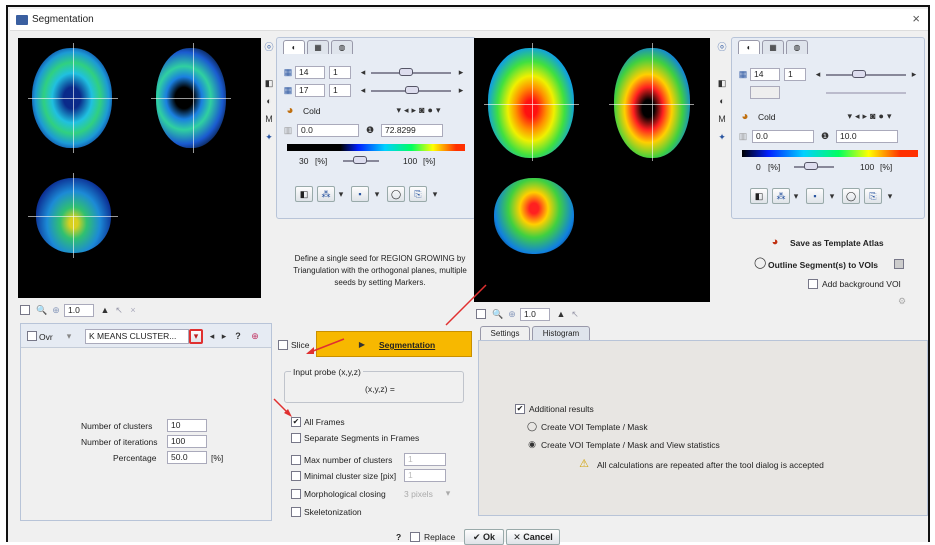  What do you see at coordinates (478, 537) in the screenshot?
I see `check-icon: ✔` at bounding box center [478, 537].